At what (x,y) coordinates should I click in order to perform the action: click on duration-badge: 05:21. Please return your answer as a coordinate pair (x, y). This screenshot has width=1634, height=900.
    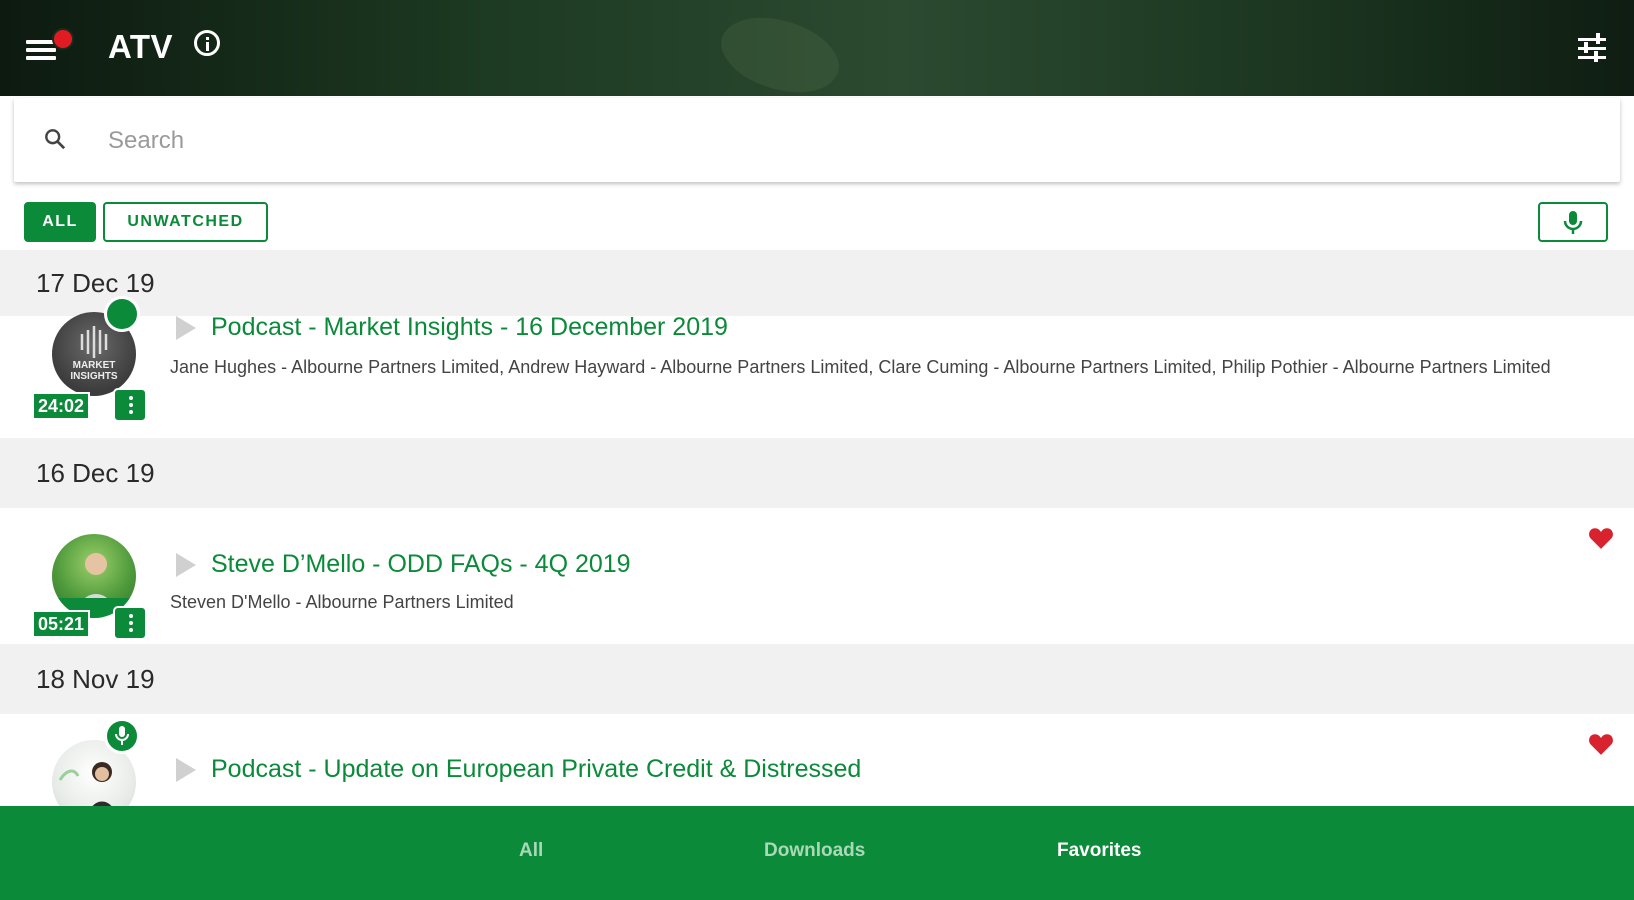
    Looking at the image, I should click on (61, 624).